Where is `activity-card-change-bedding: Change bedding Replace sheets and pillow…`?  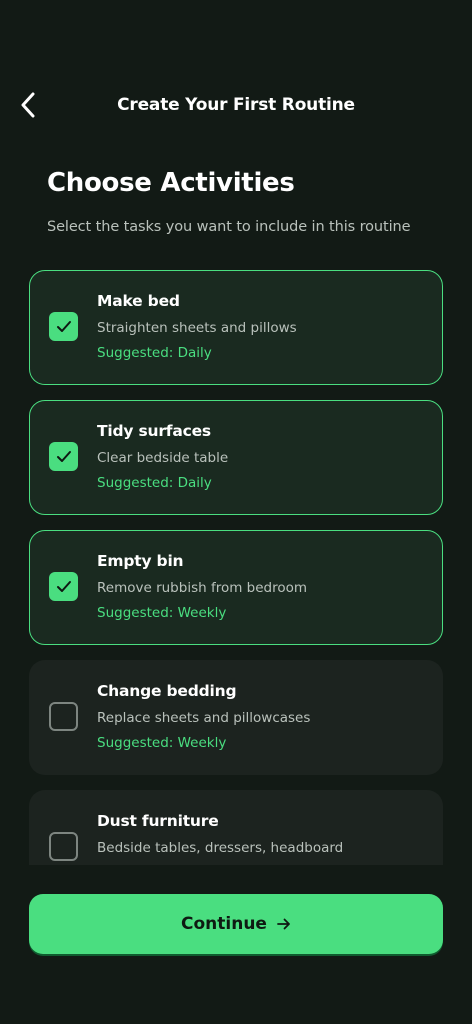 activity-card-change-bedding: Change bedding Replace sheets and pillow… is located at coordinates (236, 717).